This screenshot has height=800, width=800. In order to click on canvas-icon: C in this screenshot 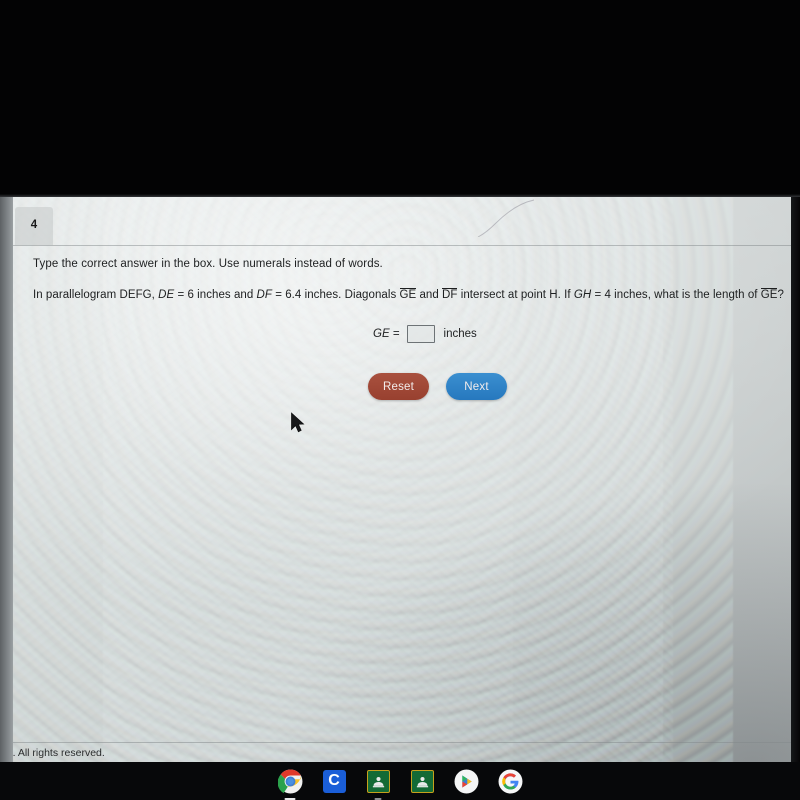, I will do `click(334, 781)`.